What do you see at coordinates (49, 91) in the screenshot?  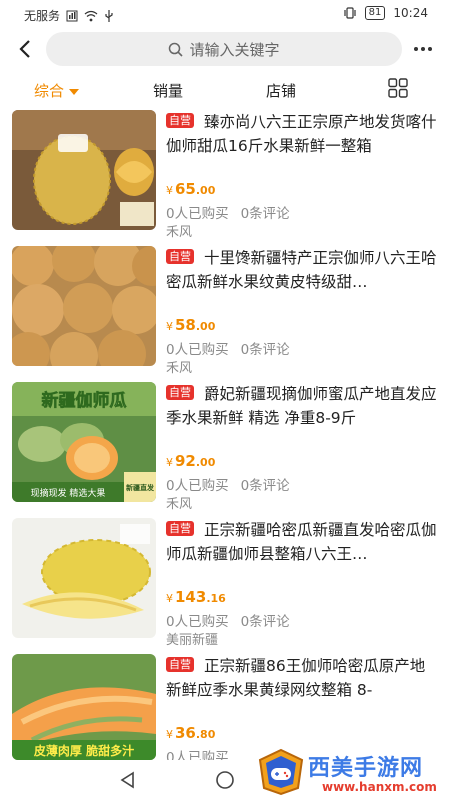 I see `sort-tab-label: 综合` at bounding box center [49, 91].